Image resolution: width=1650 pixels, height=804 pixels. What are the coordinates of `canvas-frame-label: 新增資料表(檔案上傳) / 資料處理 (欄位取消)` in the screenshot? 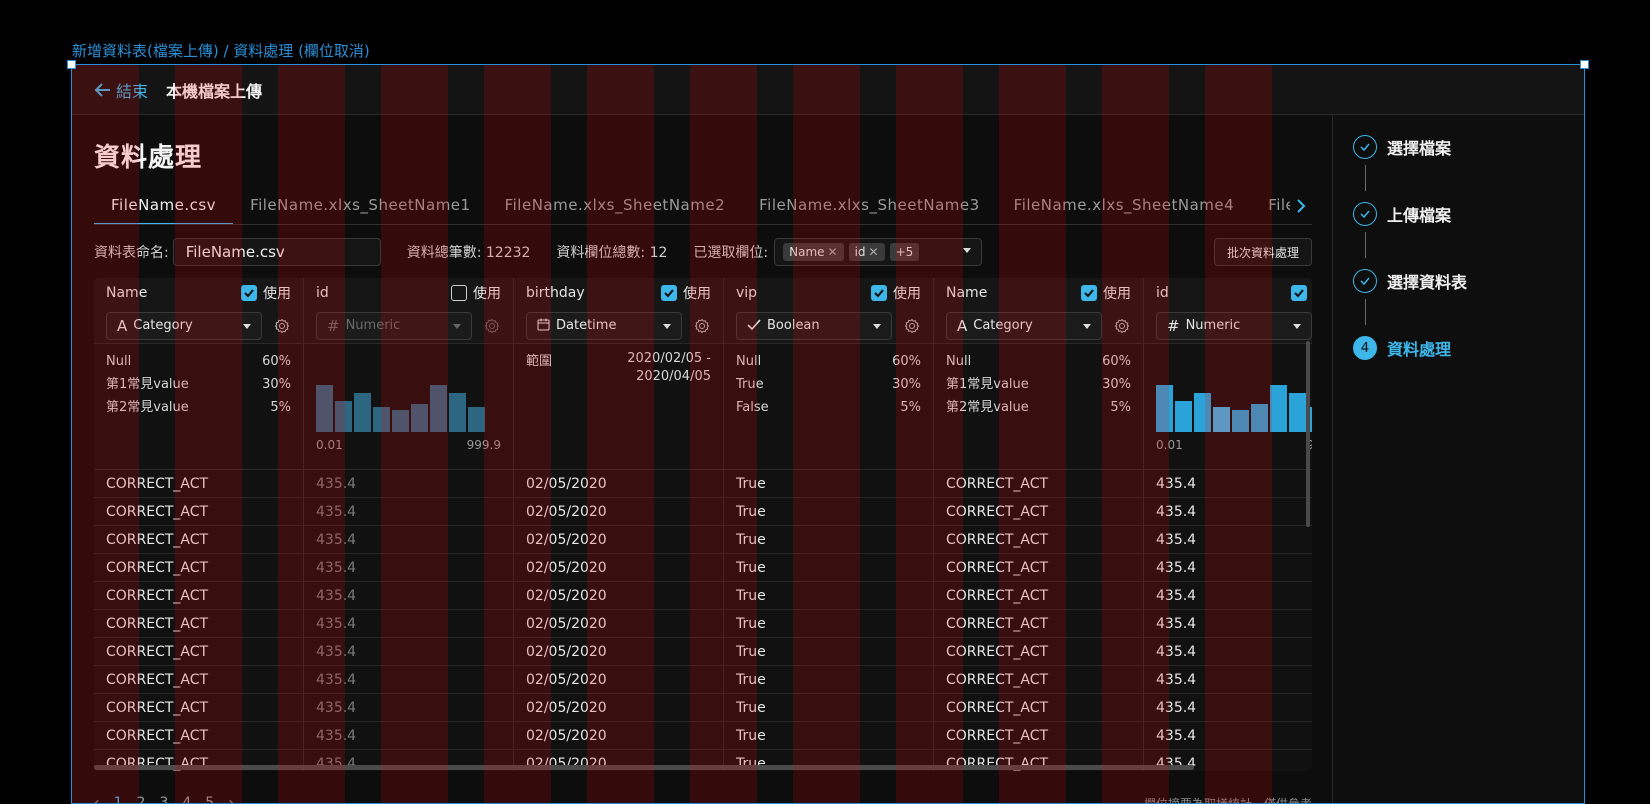 It's located at (221, 51).